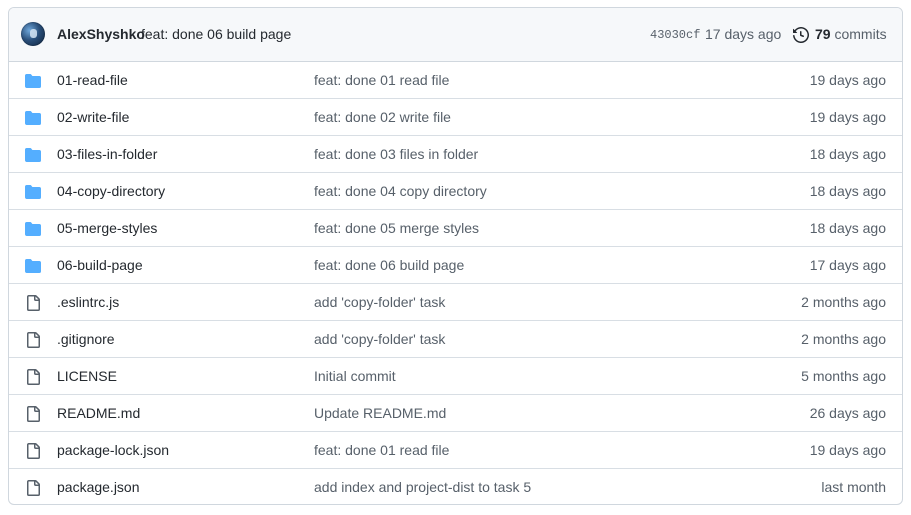 This screenshot has width=911, height=515. I want to click on file-name-link: 01-read-file, so click(92, 80).